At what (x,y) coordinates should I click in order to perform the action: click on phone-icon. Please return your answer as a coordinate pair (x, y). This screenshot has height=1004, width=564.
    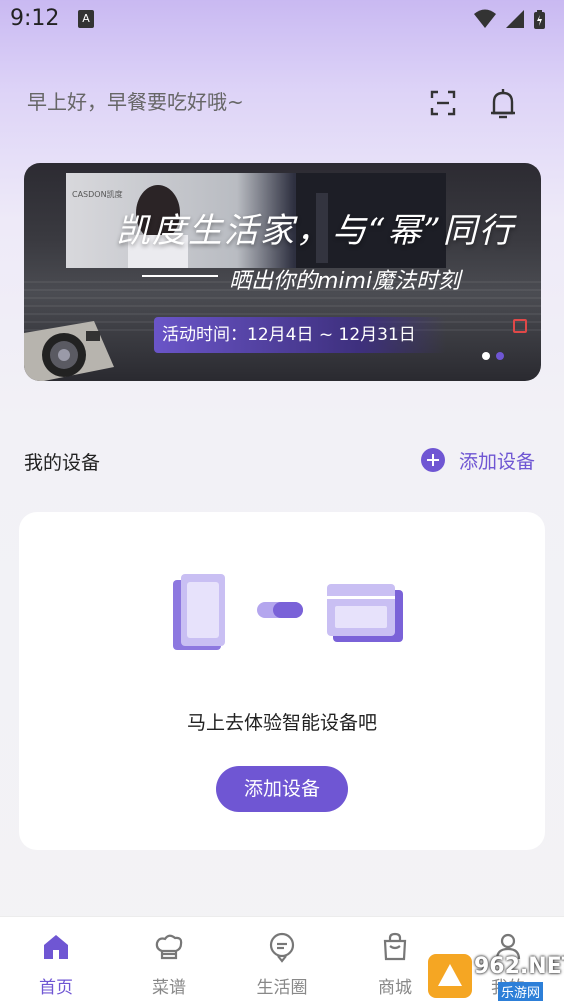
    Looking at the image, I should click on (199, 612).